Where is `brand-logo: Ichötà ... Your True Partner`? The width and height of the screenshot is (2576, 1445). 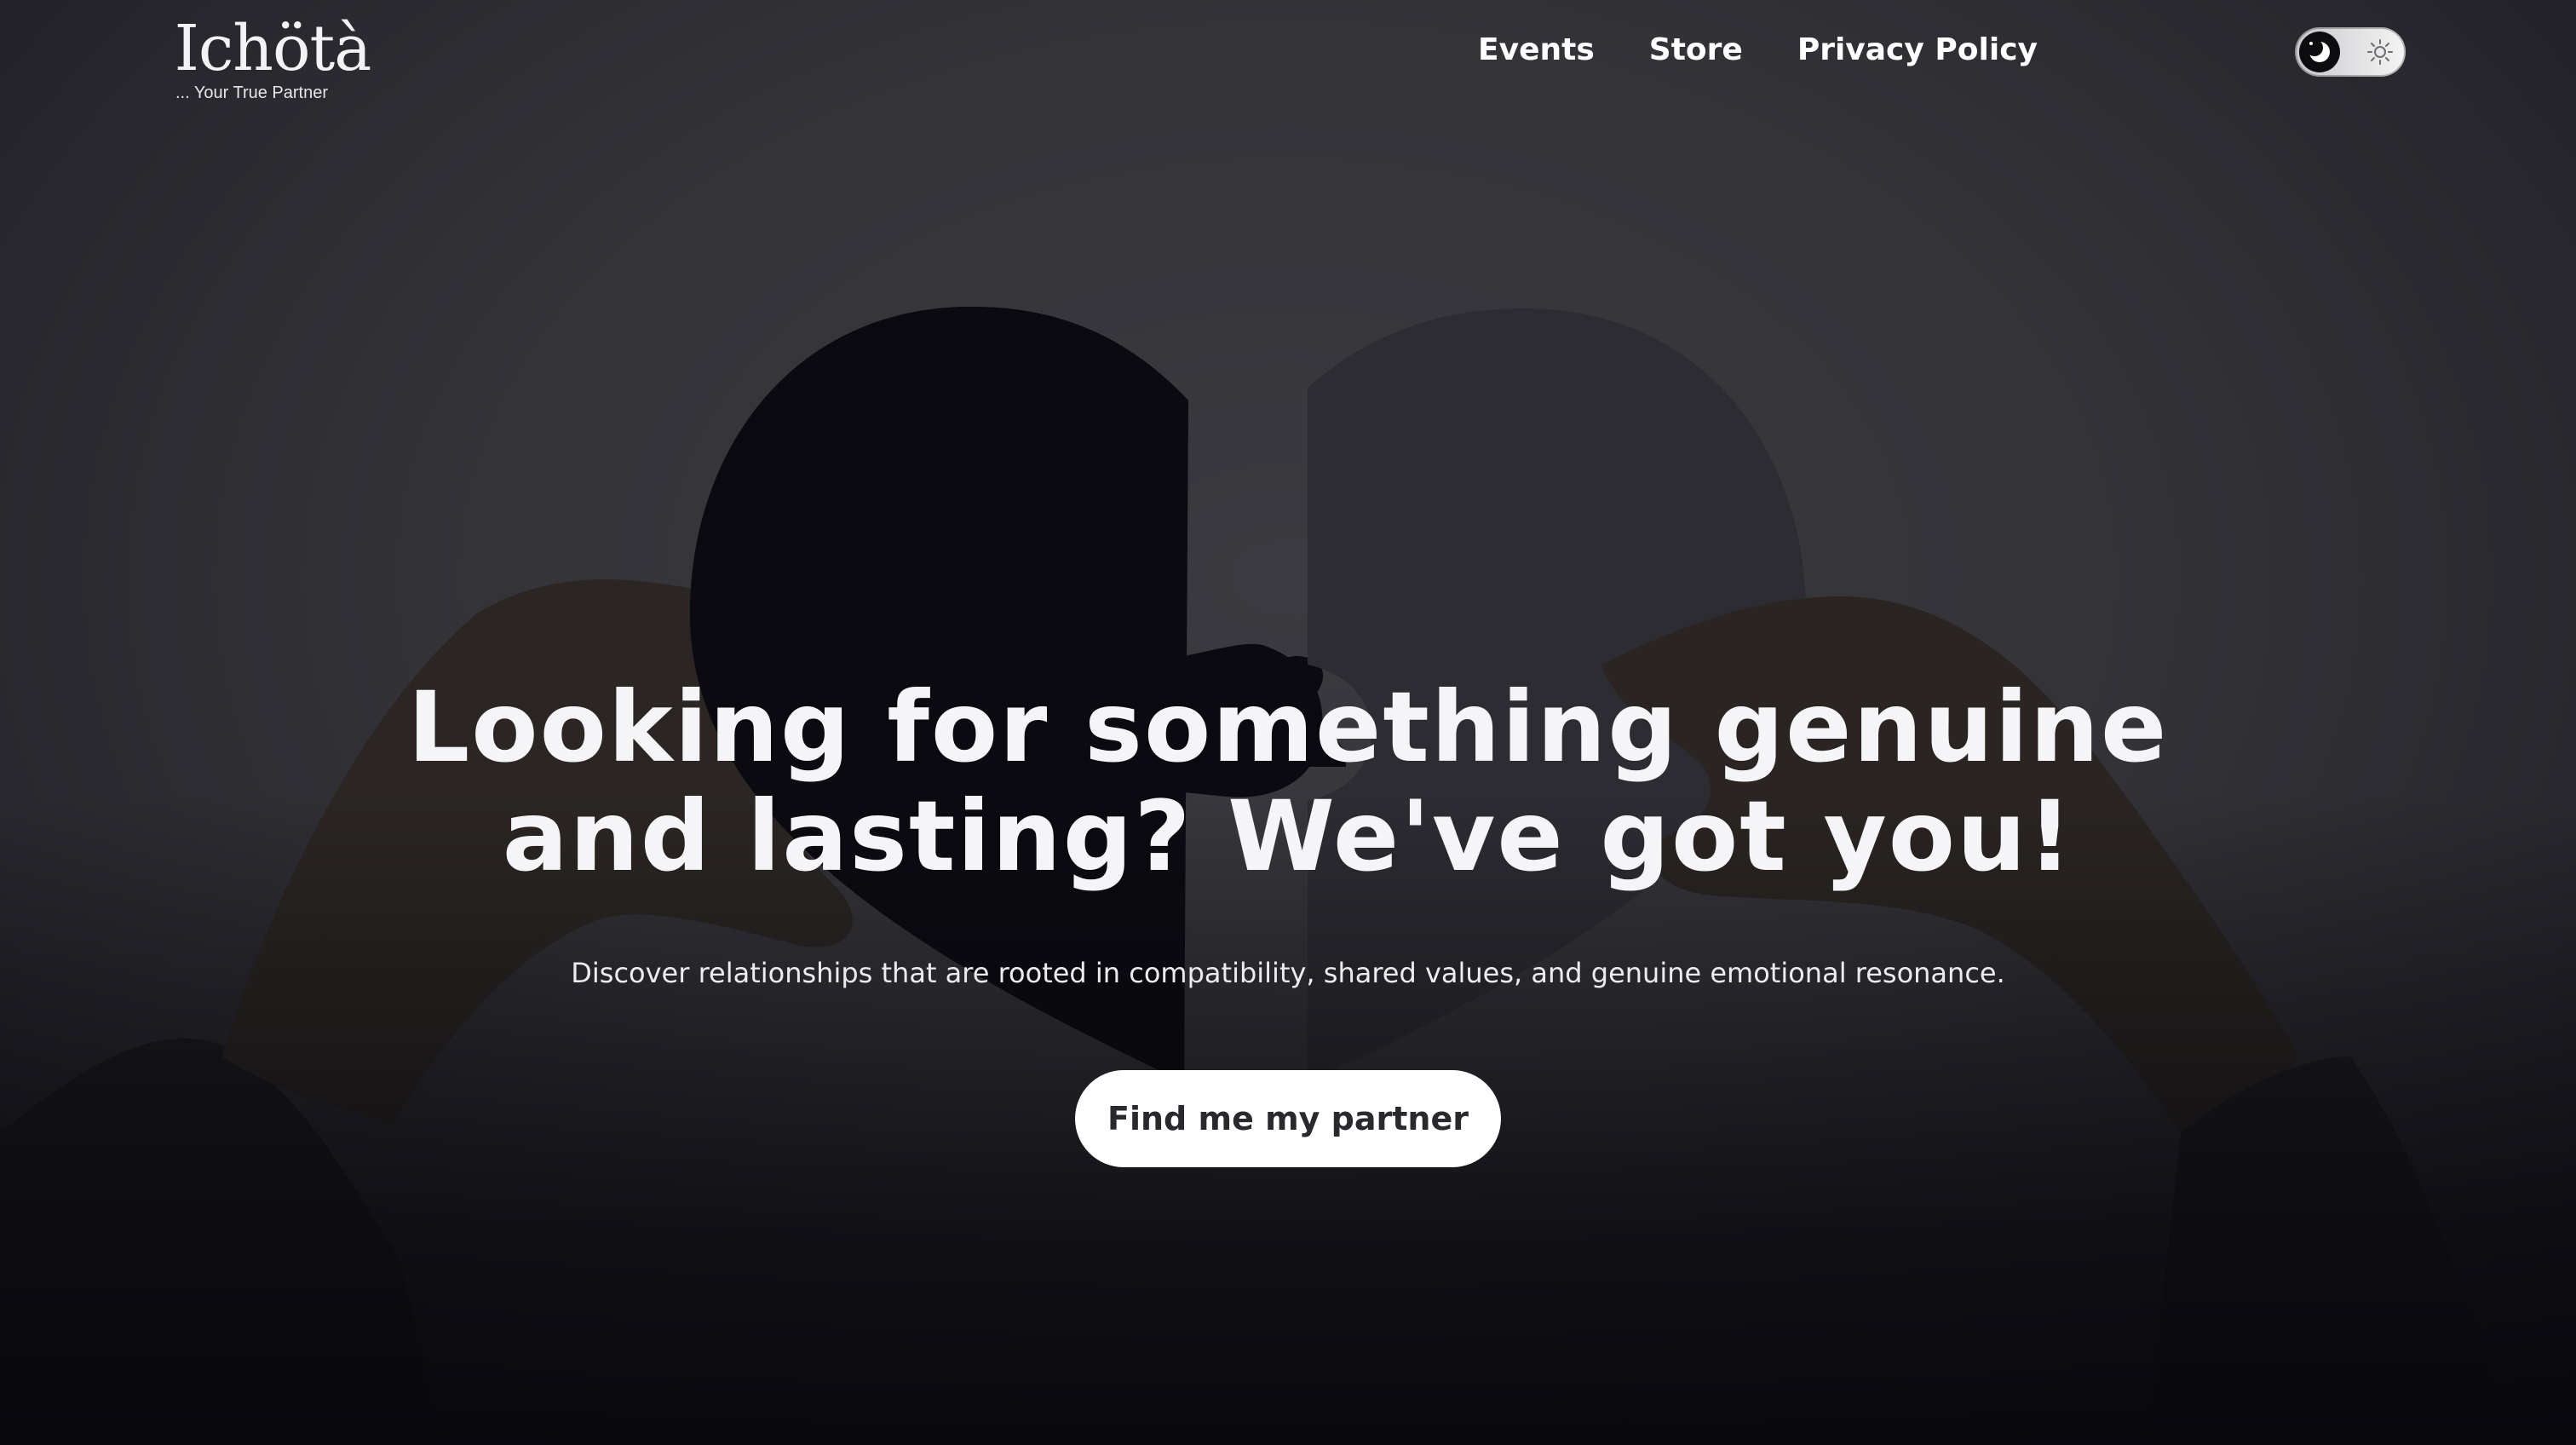
brand-logo: Ichötà ... Your True Partner is located at coordinates (273, 57).